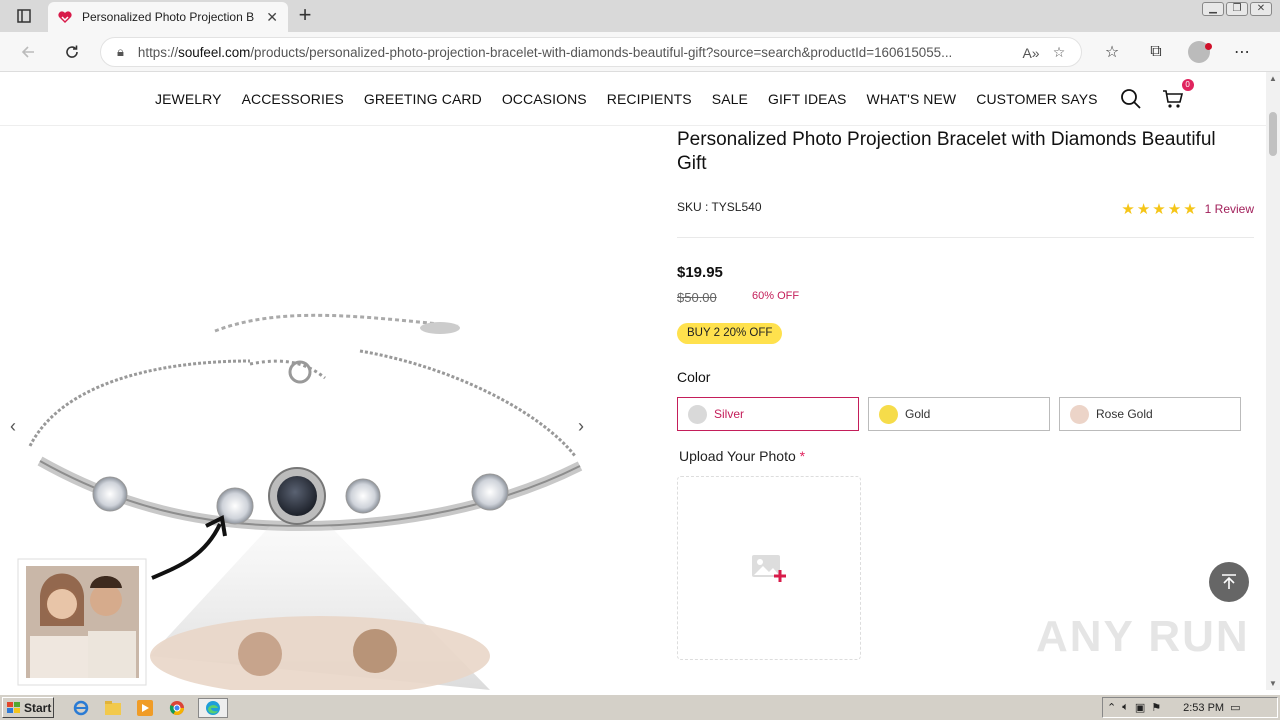 Image resolution: width=1280 pixels, height=720 pixels. What do you see at coordinates (1140, 707) in the screenshot?
I see `network-icon: ▣` at bounding box center [1140, 707].